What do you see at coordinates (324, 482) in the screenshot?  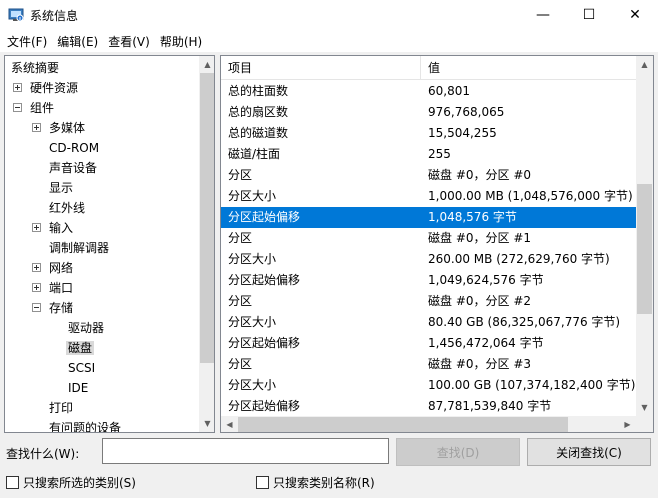 I see `checkbox-label: 只搜索类别名称(R)` at bounding box center [324, 482].